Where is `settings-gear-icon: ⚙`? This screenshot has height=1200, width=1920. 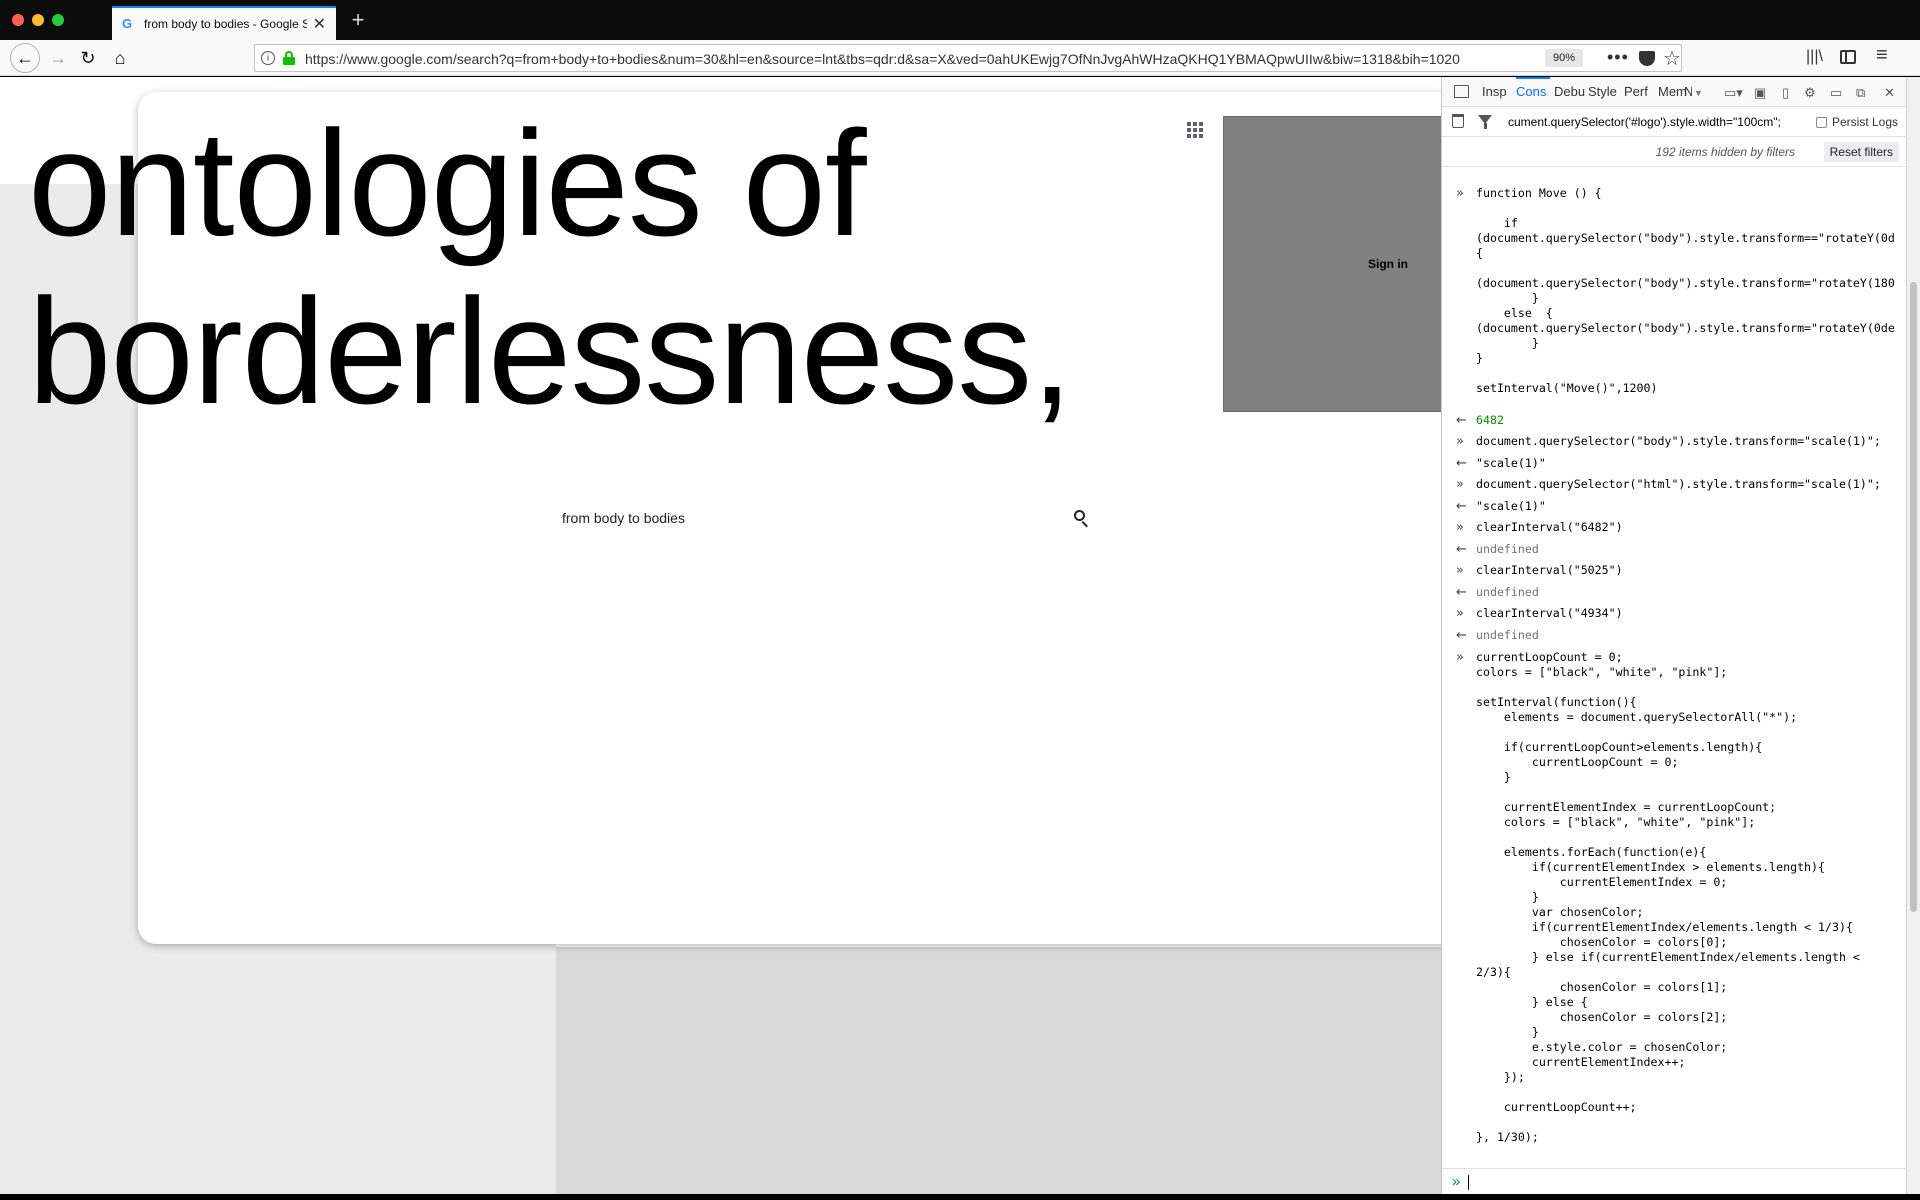
settings-gear-icon: ⚙ is located at coordinates (1810, 93).